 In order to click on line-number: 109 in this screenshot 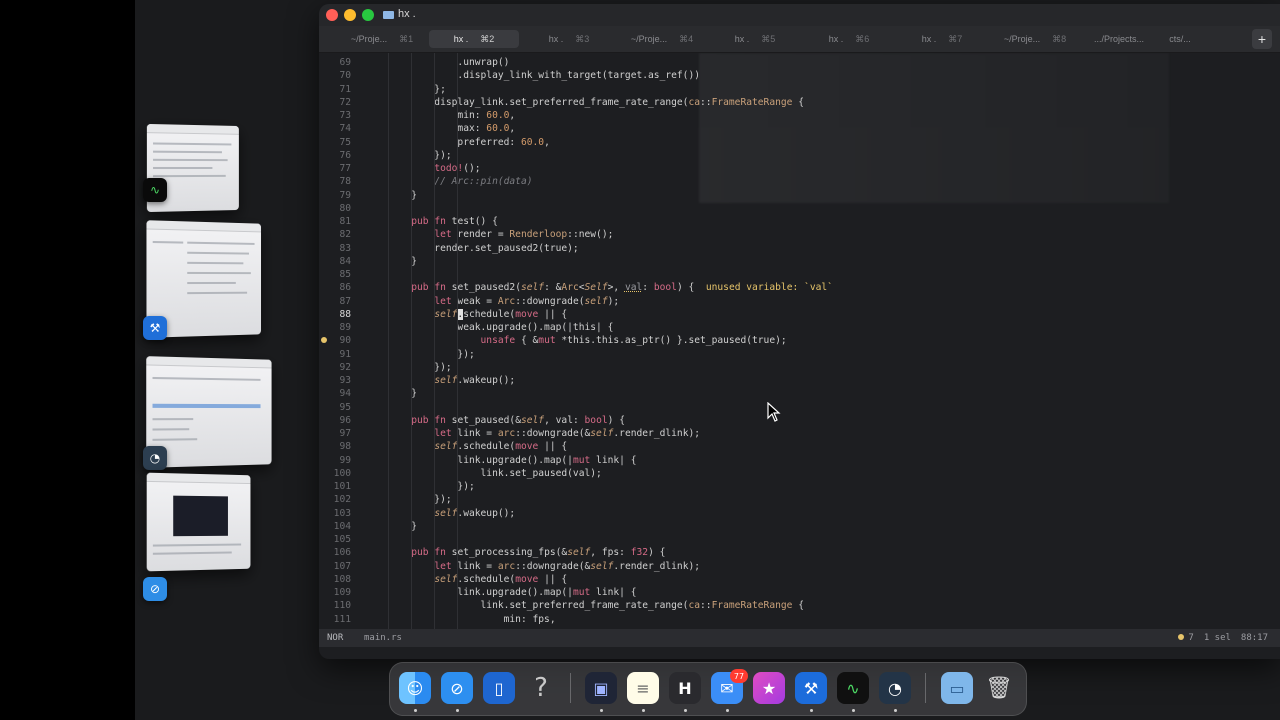, I will do `click(342, 592)`.